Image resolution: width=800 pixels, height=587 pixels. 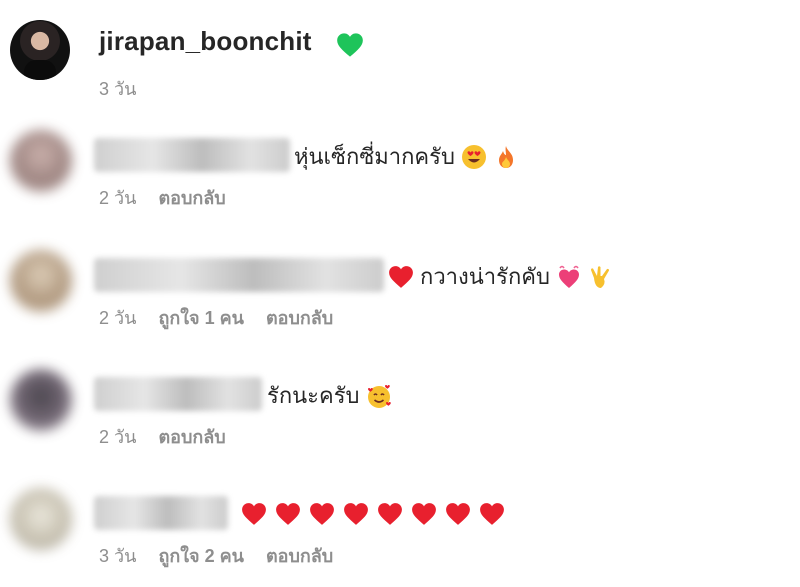 What do you see at coordinates (118, 89) in the screenshot?
I see `post-timestamp: 3 วัน` at bounding box center [118, 89].